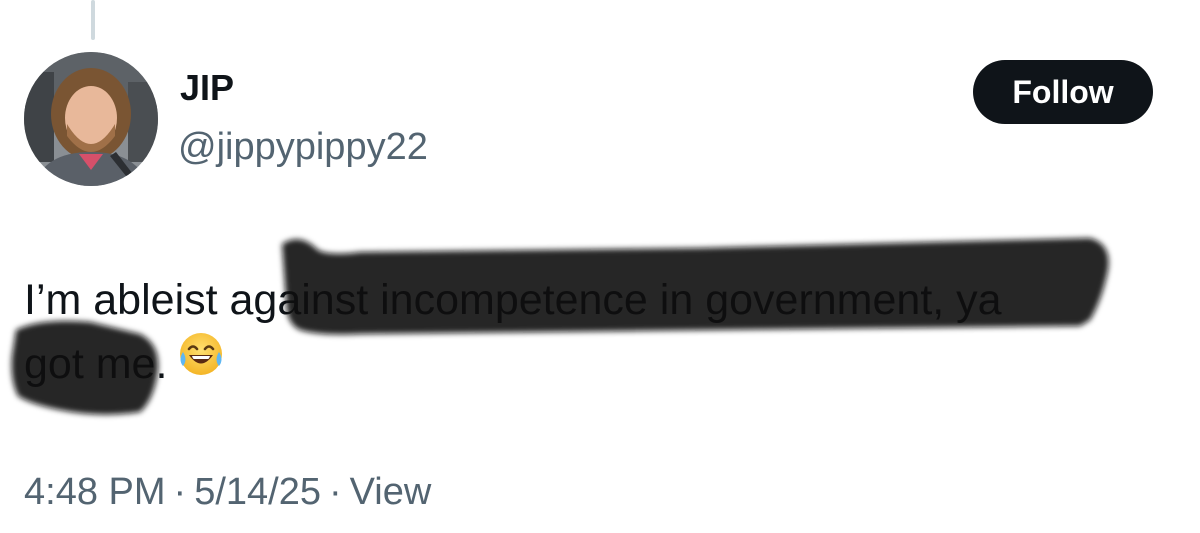 The height and width of the screenshot is (533, 1200). What do you see at coordinates (96, 364) in the screenshot?
I see `tweet-text-line-2-text: got me.` at bounding box center [96, 364].